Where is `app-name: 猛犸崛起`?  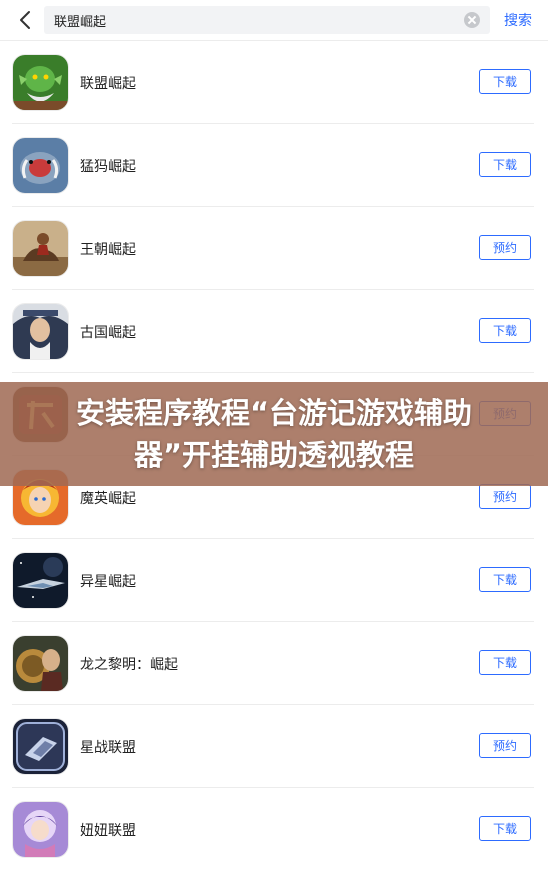 app-name: 猛犸崛起 is located at coordinates (108, 167).